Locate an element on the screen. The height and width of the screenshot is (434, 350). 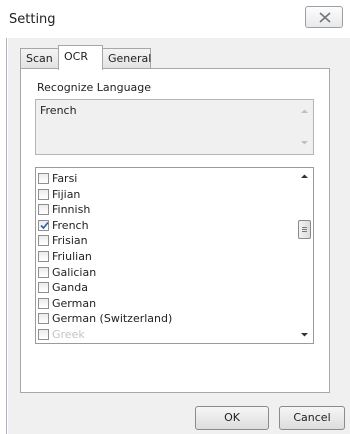
close-button is located at coordinates (324, 17).